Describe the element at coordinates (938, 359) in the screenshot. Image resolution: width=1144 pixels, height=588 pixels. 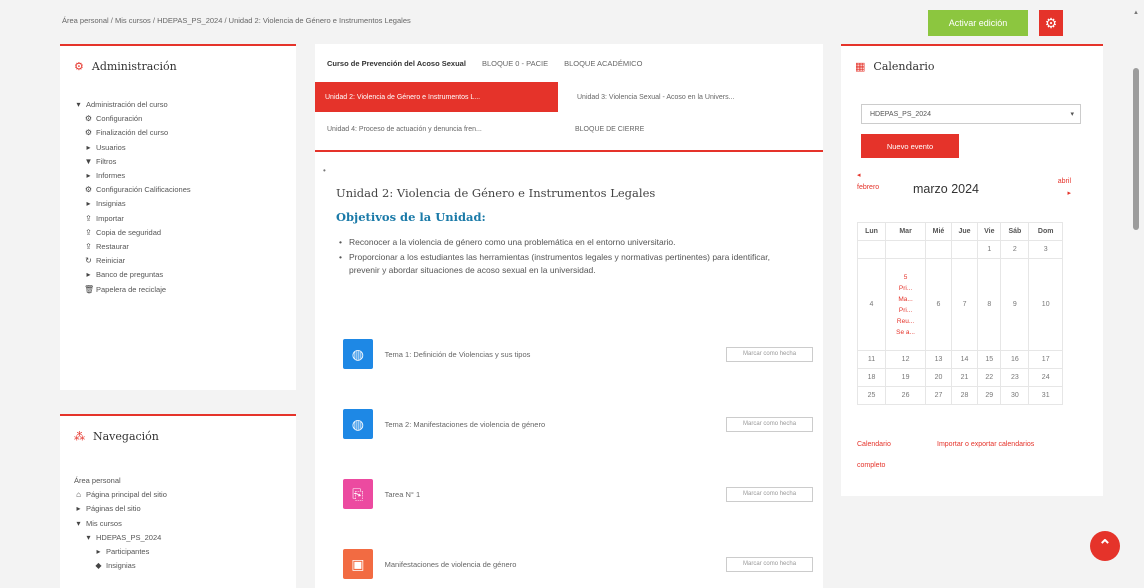
I see `calendar-day: 13` at that location.